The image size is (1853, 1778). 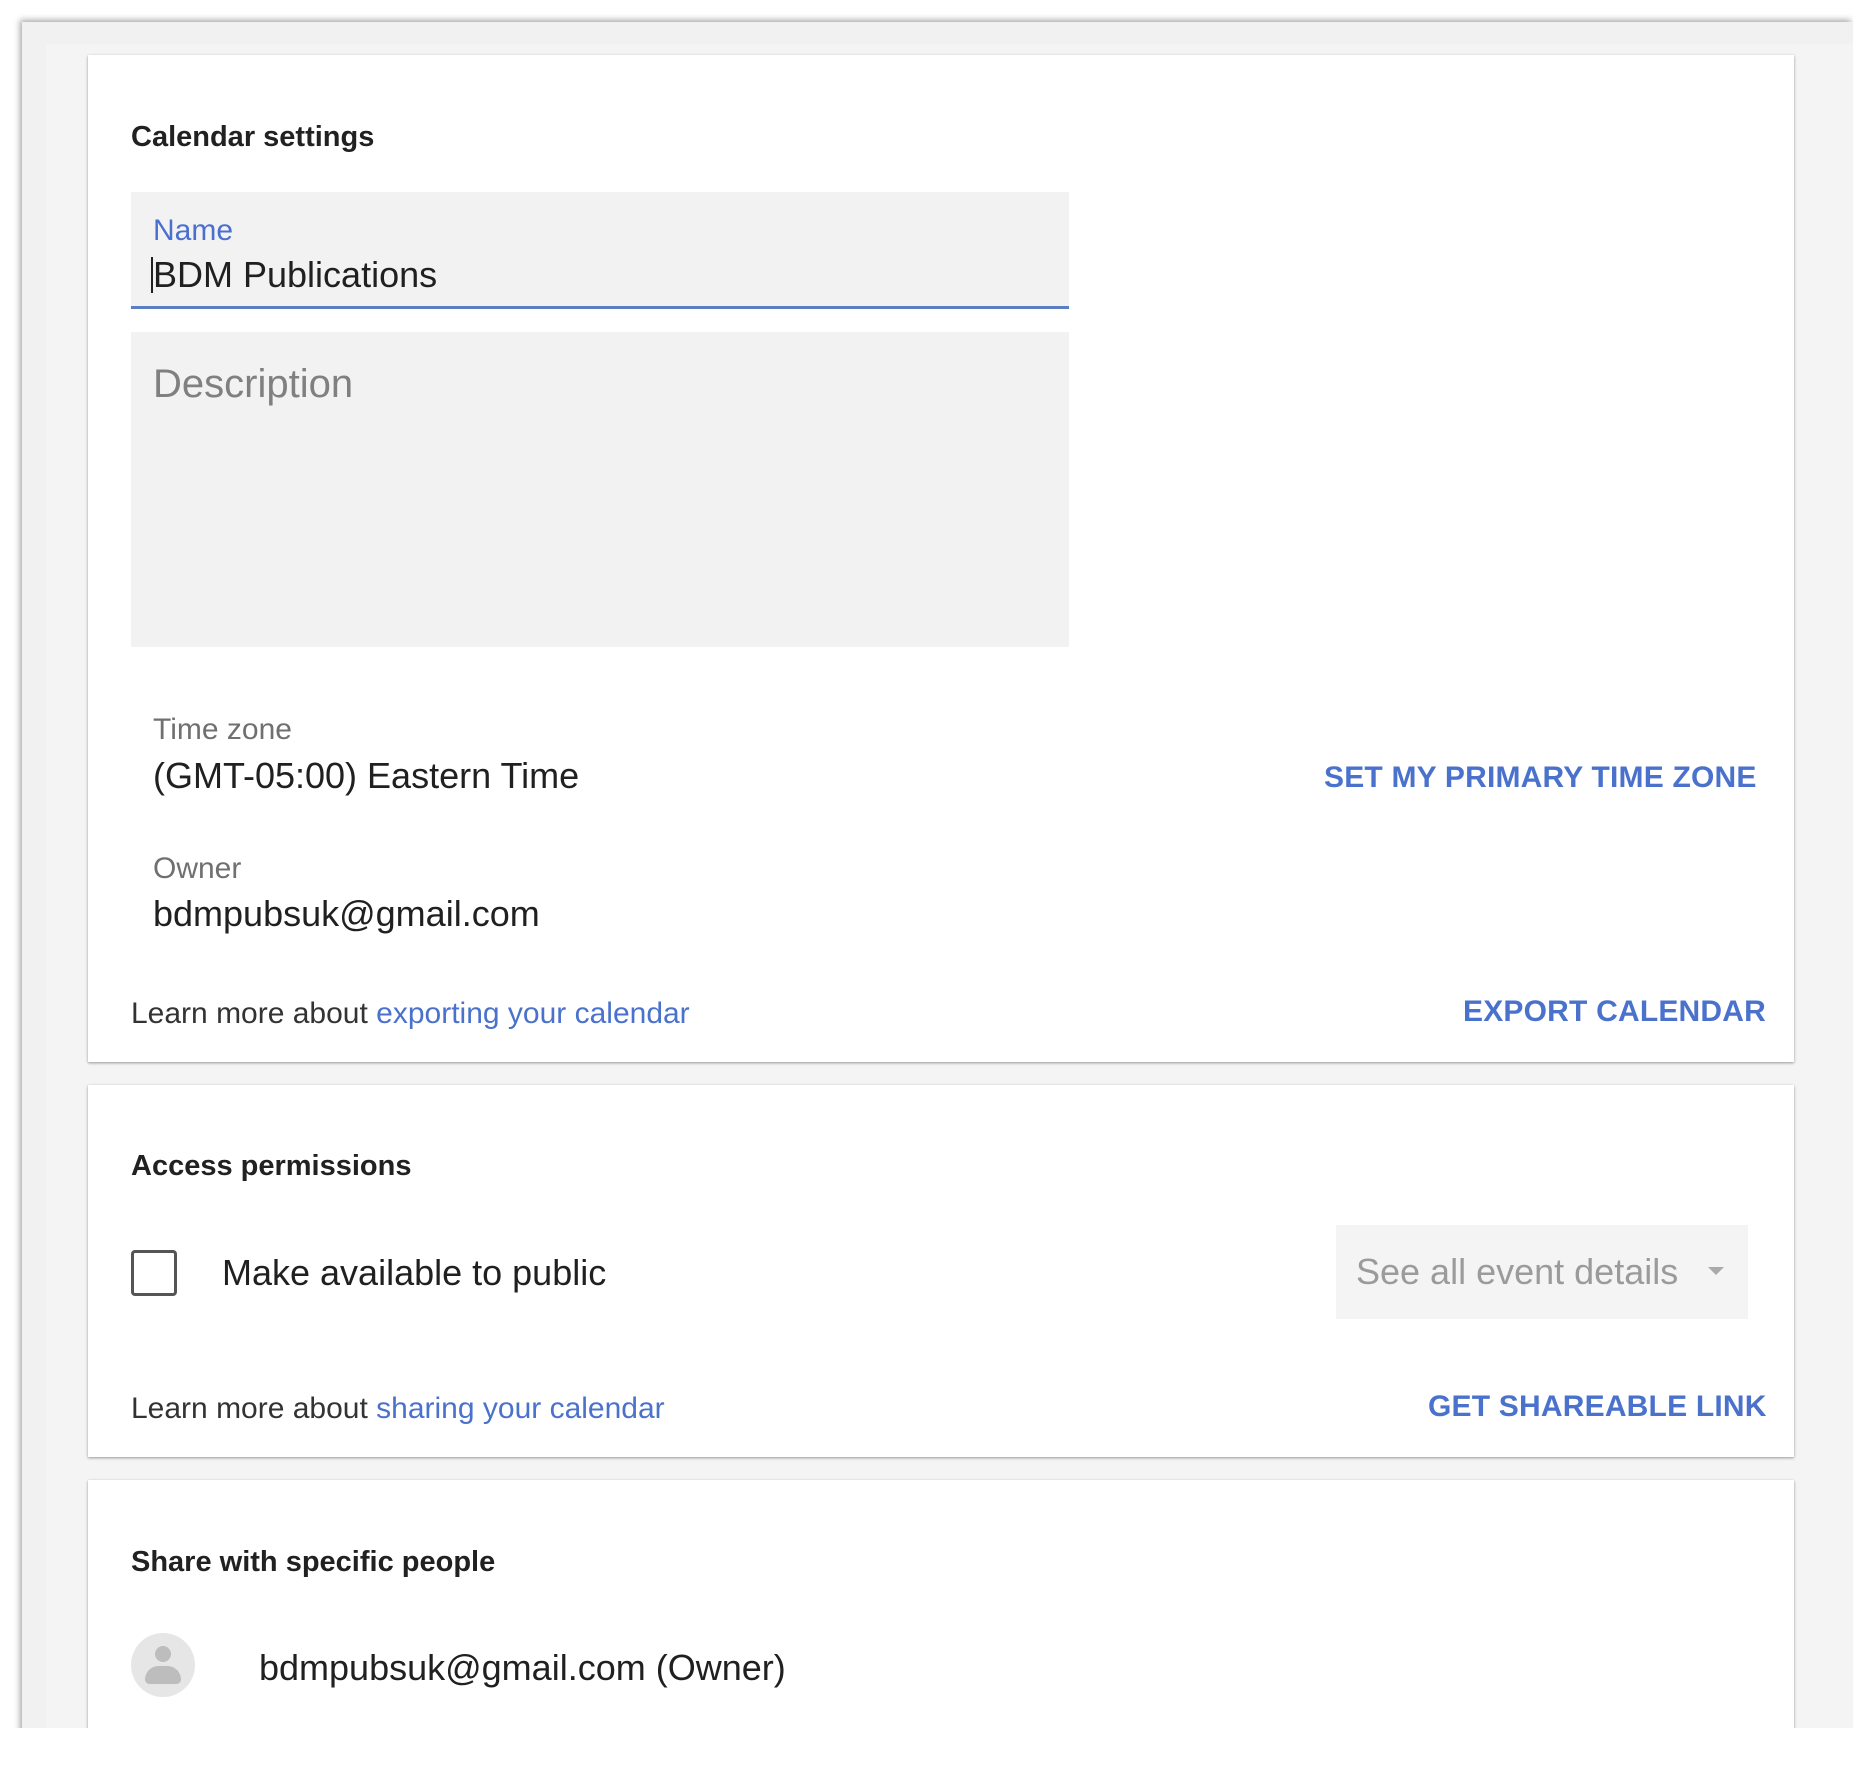 I want to click on export-calendar-button: EXPORT CALENDAR, so click(x=1614, y=1012).